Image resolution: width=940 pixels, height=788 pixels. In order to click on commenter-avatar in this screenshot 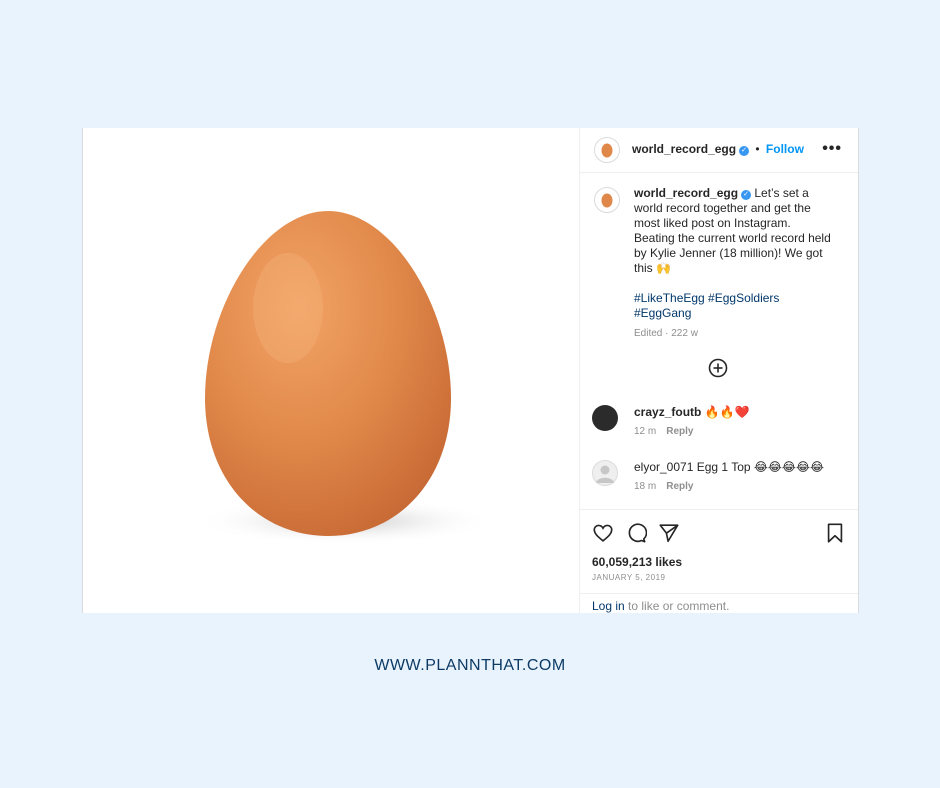, I will do `click(605, 418)`.